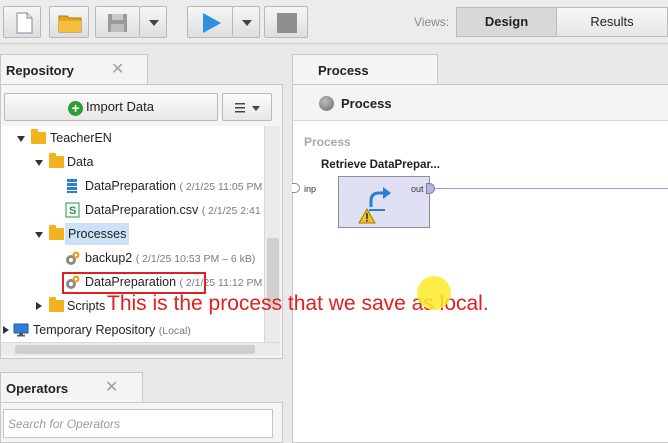 This screenshot has height=443, width=668. What do you see at coordinates (132, 234) in the screenshot?
I see `tree-item-processes: Processes` at bounding box center [132, 234].